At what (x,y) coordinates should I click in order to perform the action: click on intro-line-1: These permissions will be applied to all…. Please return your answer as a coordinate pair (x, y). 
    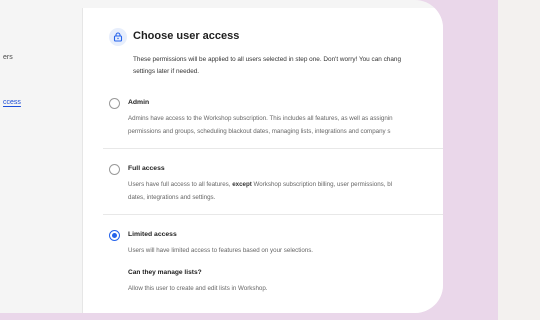
    Looking at the image, I should click on (267, 59).